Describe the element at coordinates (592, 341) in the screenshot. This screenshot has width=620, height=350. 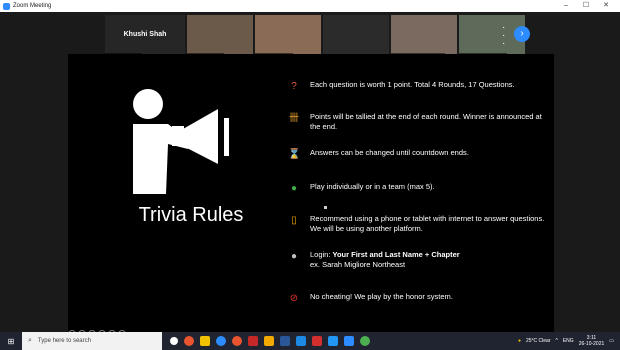
I see `clock: 3:11 26-10-2021` at that location.